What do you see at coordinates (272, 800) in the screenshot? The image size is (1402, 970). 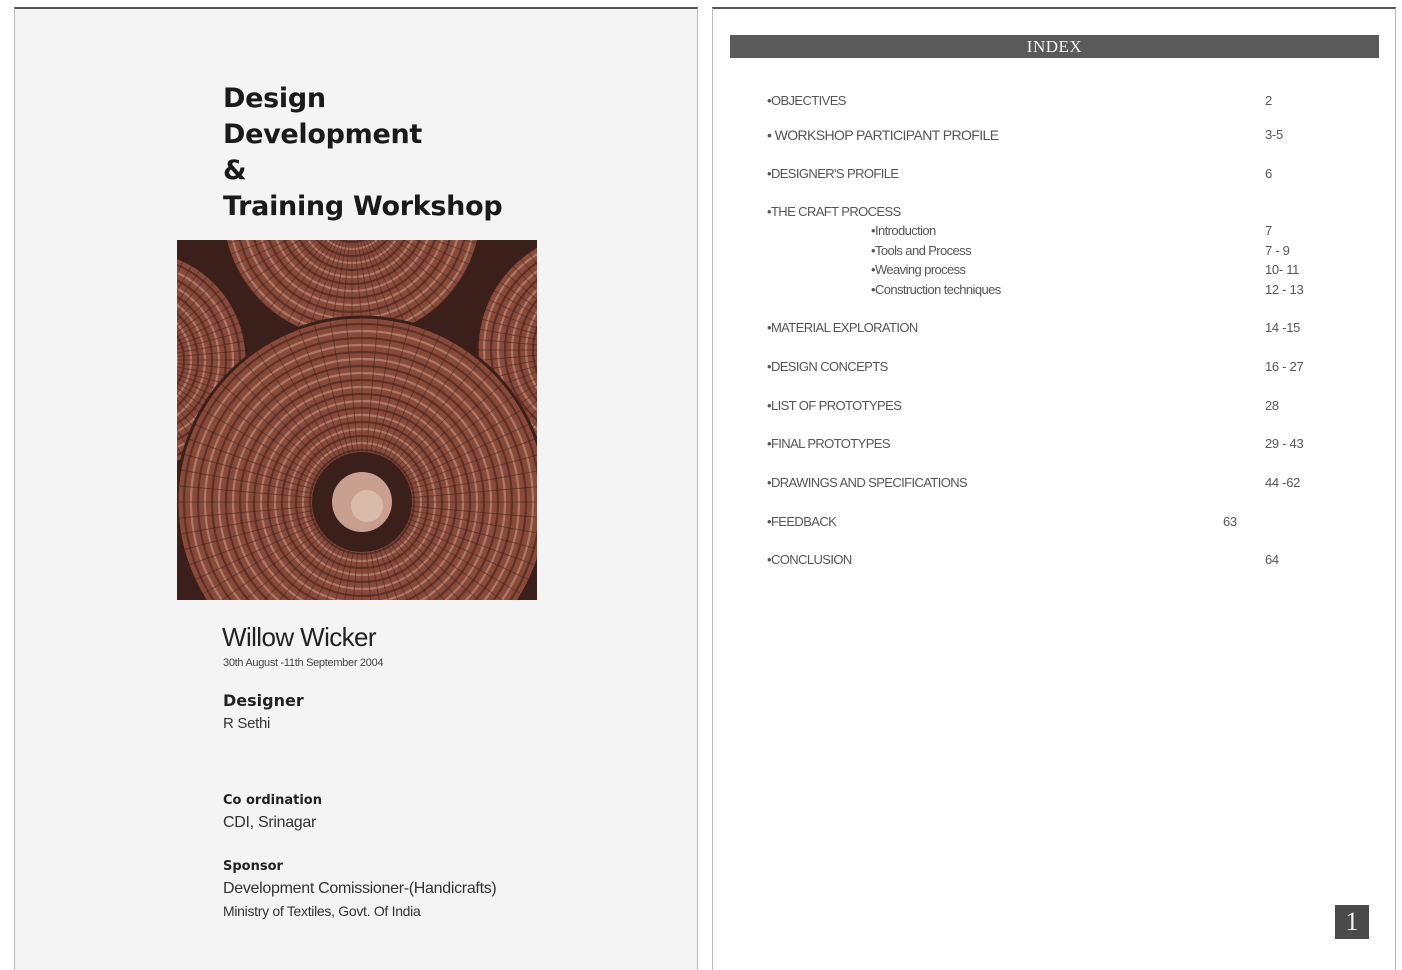 I see `coordination-label: Co ordination` at bounding box center [272, 800].